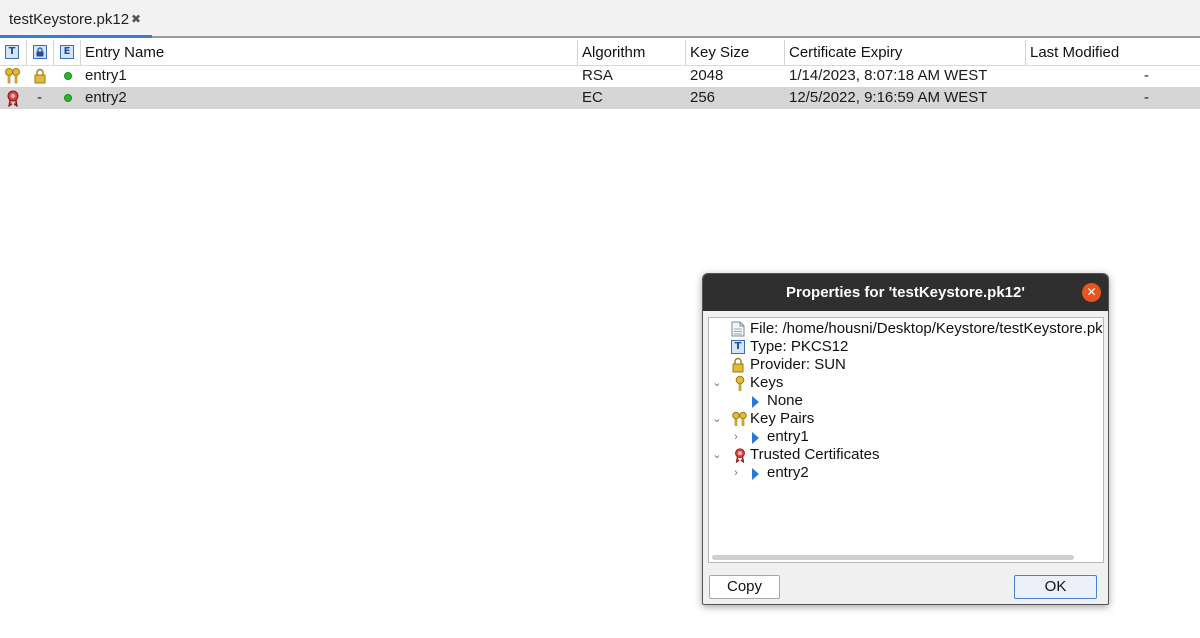 Image resolution: width=1200 pixels, height=638 pixels. I want to click on header-key-size: Key Size, so click(735, 52).